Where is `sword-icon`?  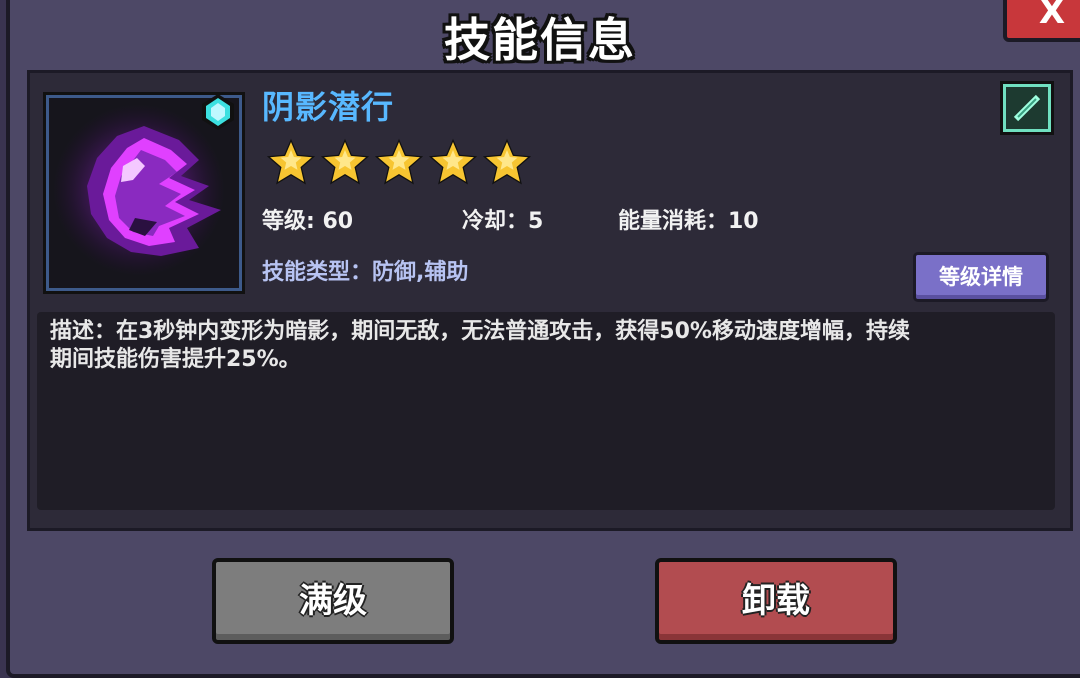 sword-icon is located at coordinates (1027, 108).